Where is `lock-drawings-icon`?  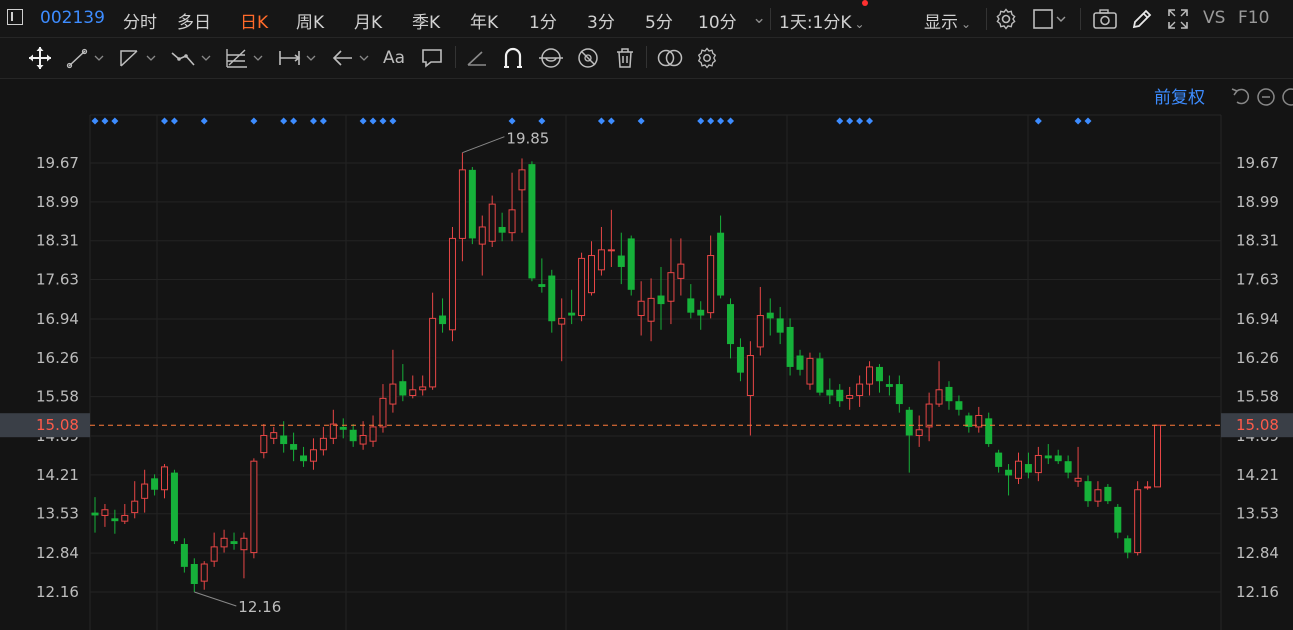
lock-drawings-icon is located at coordinates (551, 58).